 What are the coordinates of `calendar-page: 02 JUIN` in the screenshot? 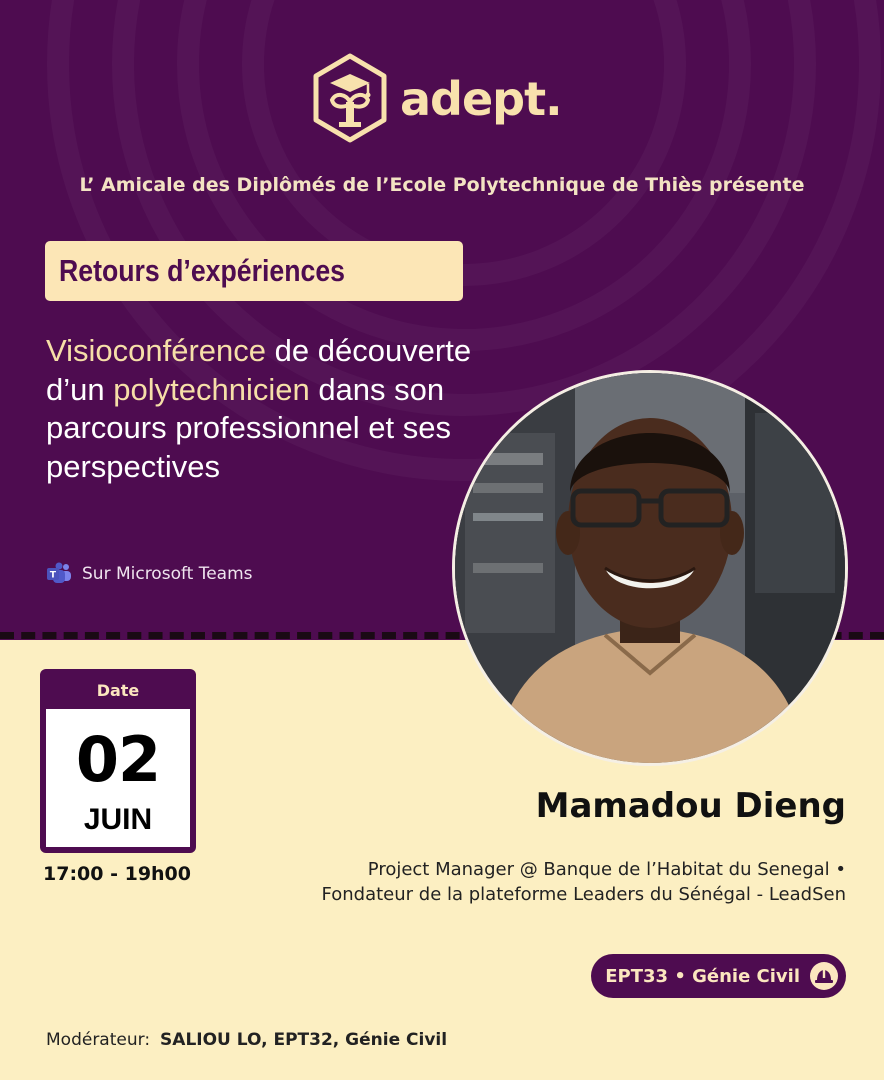 It's located at (118, 778).